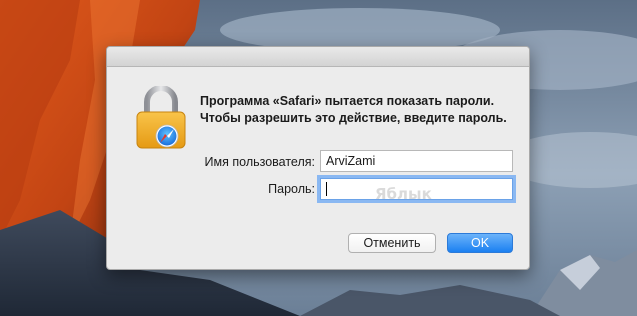 The image size is (637, 316). Describe the element at coordinates (480, 243) in the screenshot. I see `ok-button: OK` at that location.